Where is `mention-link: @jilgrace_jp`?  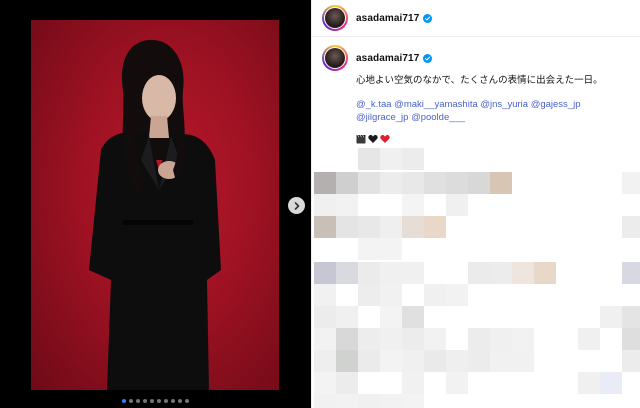
mention-link: @jilgrace_jp is located at coordinates (382, 117).